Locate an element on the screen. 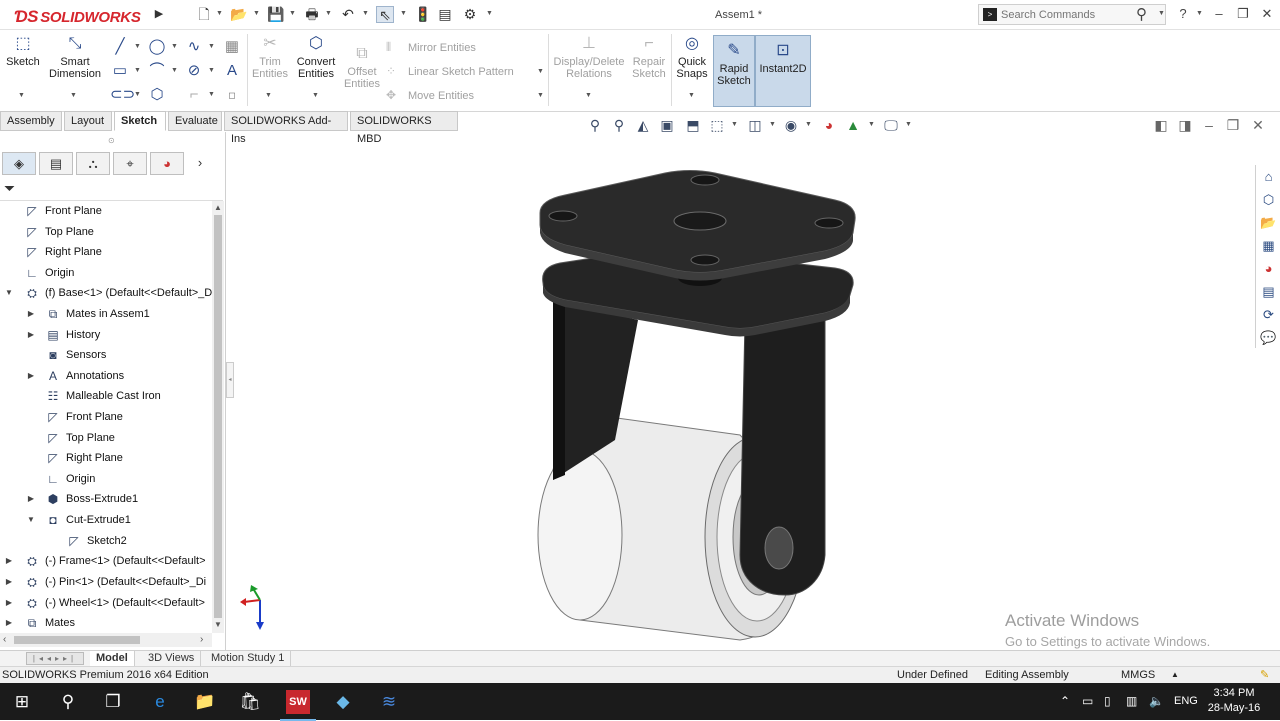  tab-scroll-arrows-icon: |◂◂▸▸| is located at coordinates (55, 658).